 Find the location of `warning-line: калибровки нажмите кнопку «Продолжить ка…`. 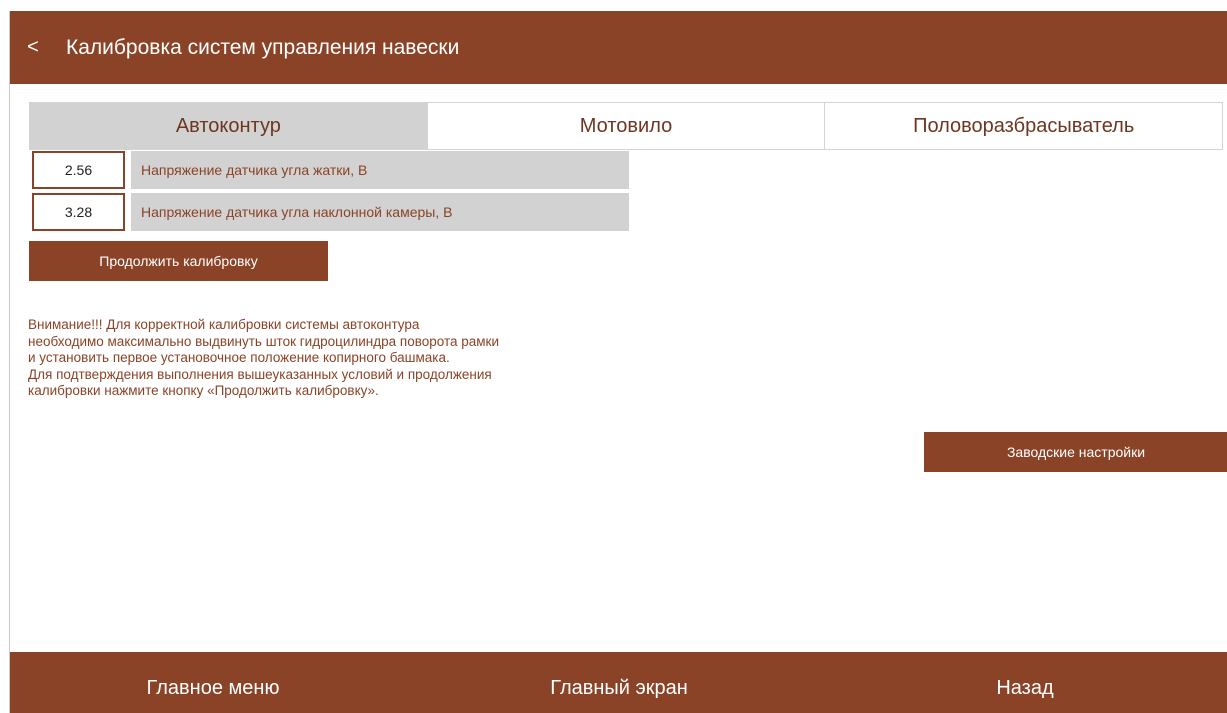

warning-line: калибровки нажмите кнопку «Продолжить ка… is located at coordinates (203, 390).